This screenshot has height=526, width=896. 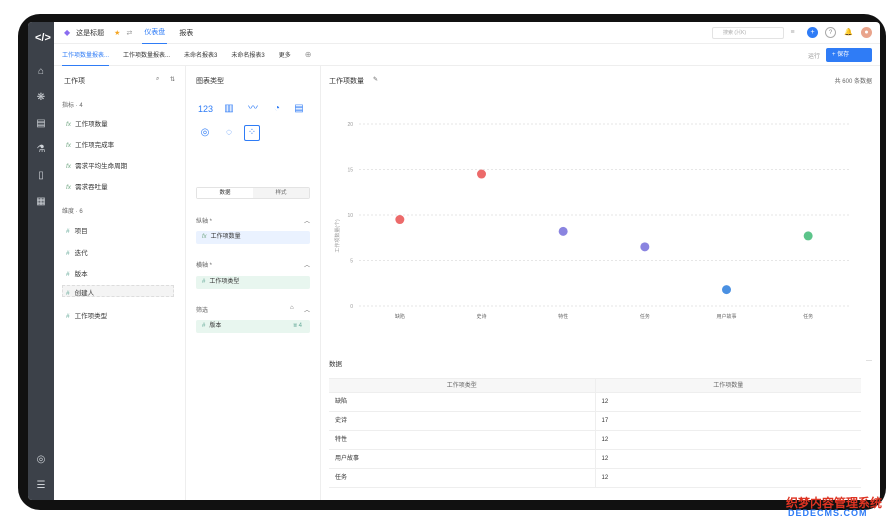 I want to click on save-button: + 保存, so click(x=849, y=55).